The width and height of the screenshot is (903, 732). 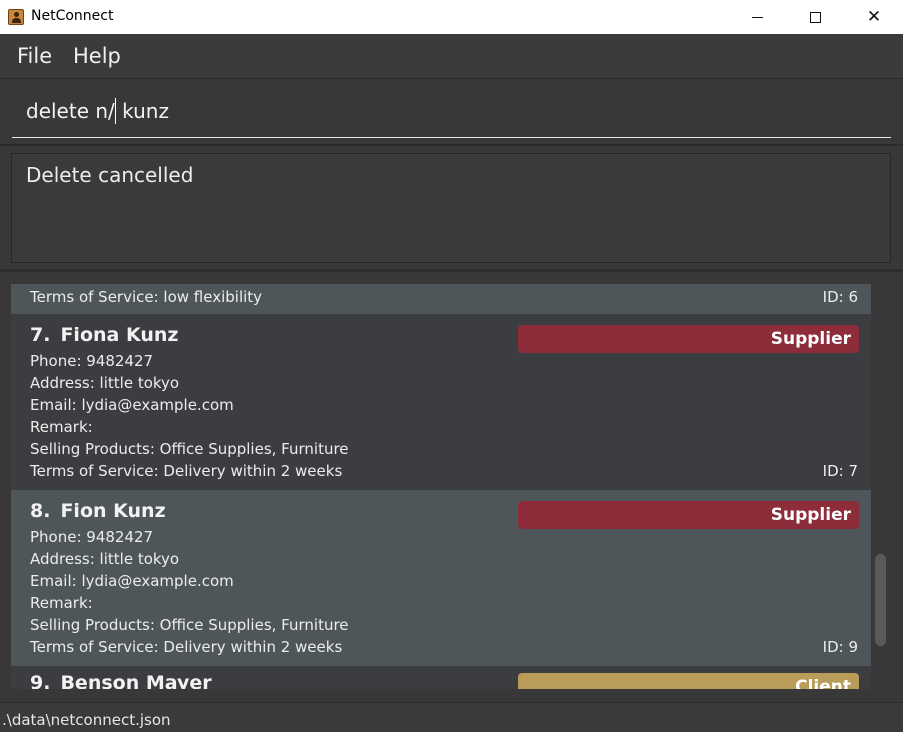 What do you see at coordinates (881, 486) in the screenshot?
I see `list-scrollbar` at bounding box center [881, 486].